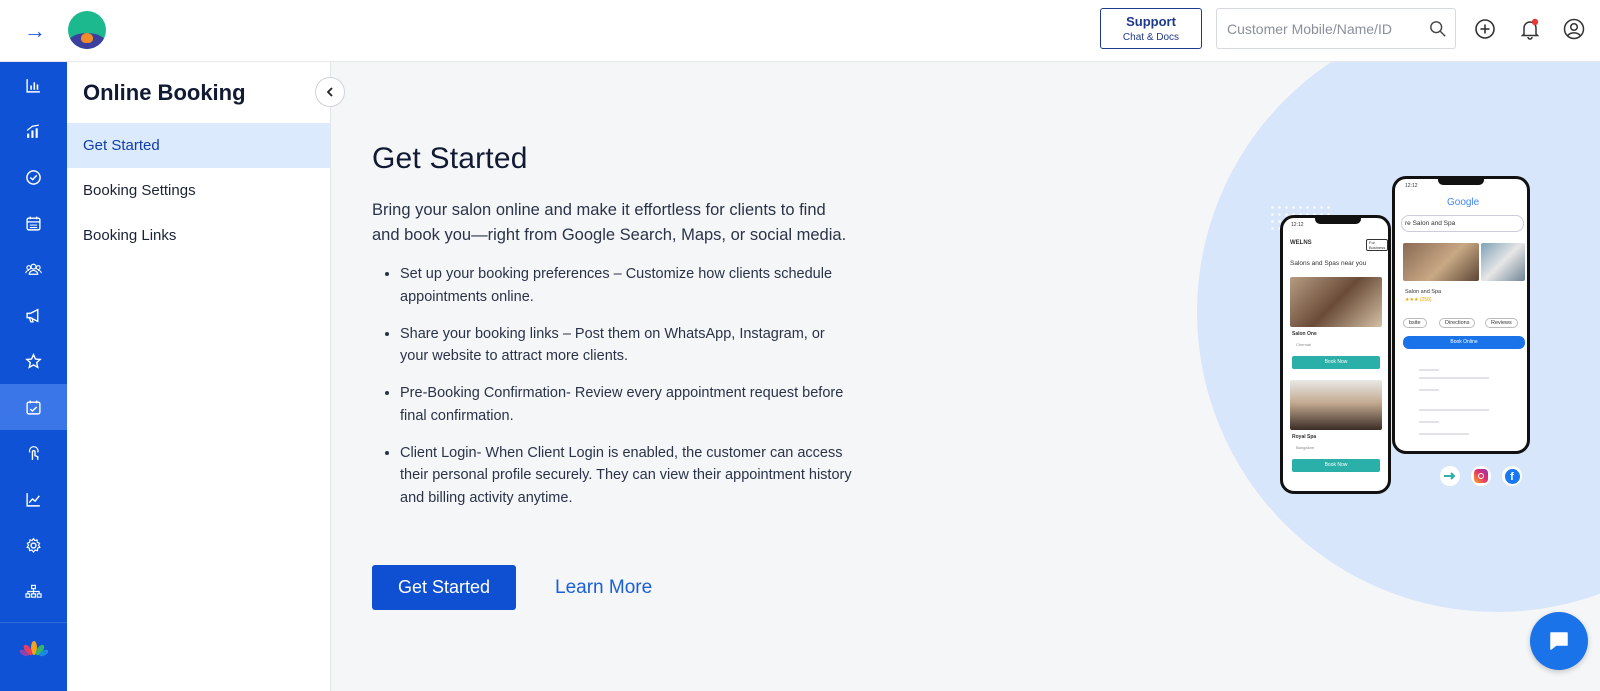 The width and height of the screenshot is (1600, 691). Describe the element at coordinates (1463, 202) in the screenshot. I see `google-wordmark: Google` at that location.